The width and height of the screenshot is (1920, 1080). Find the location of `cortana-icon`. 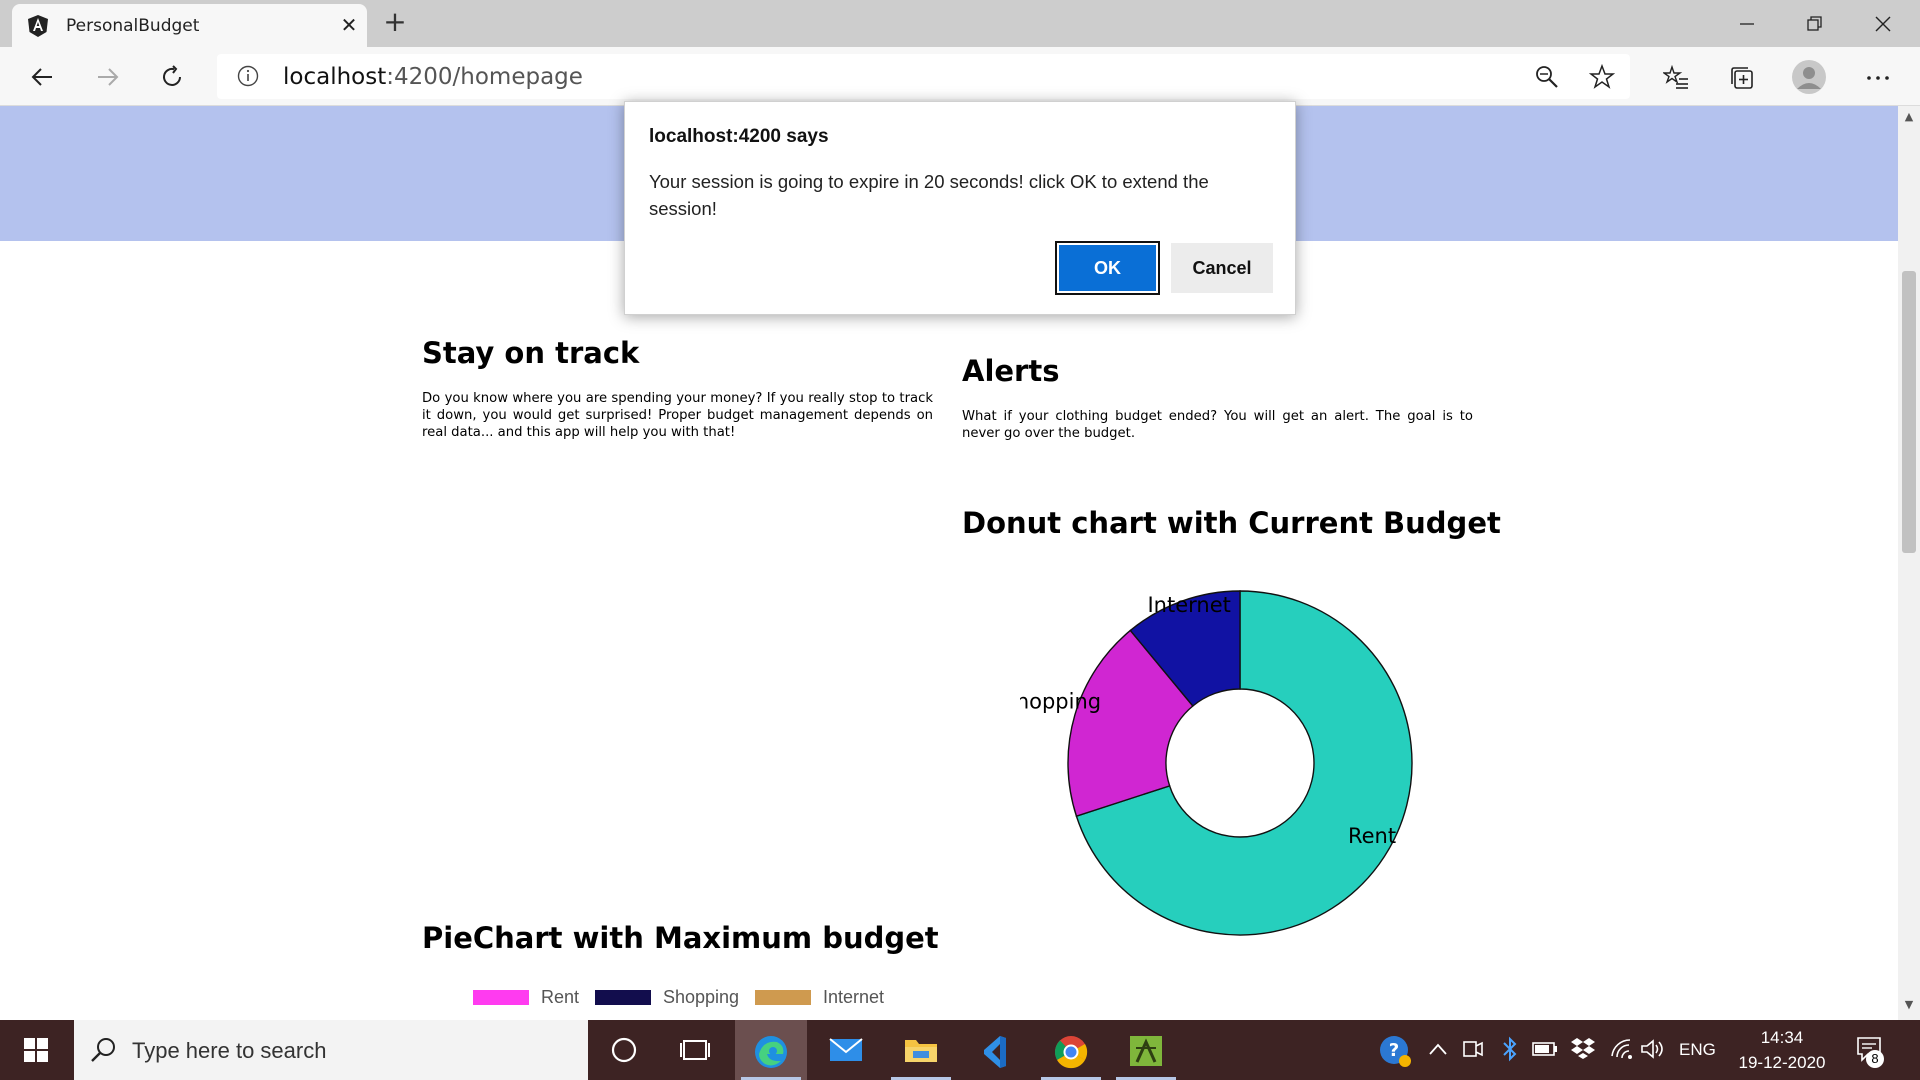

cortana-icon is located at coordinates (624, 1050).